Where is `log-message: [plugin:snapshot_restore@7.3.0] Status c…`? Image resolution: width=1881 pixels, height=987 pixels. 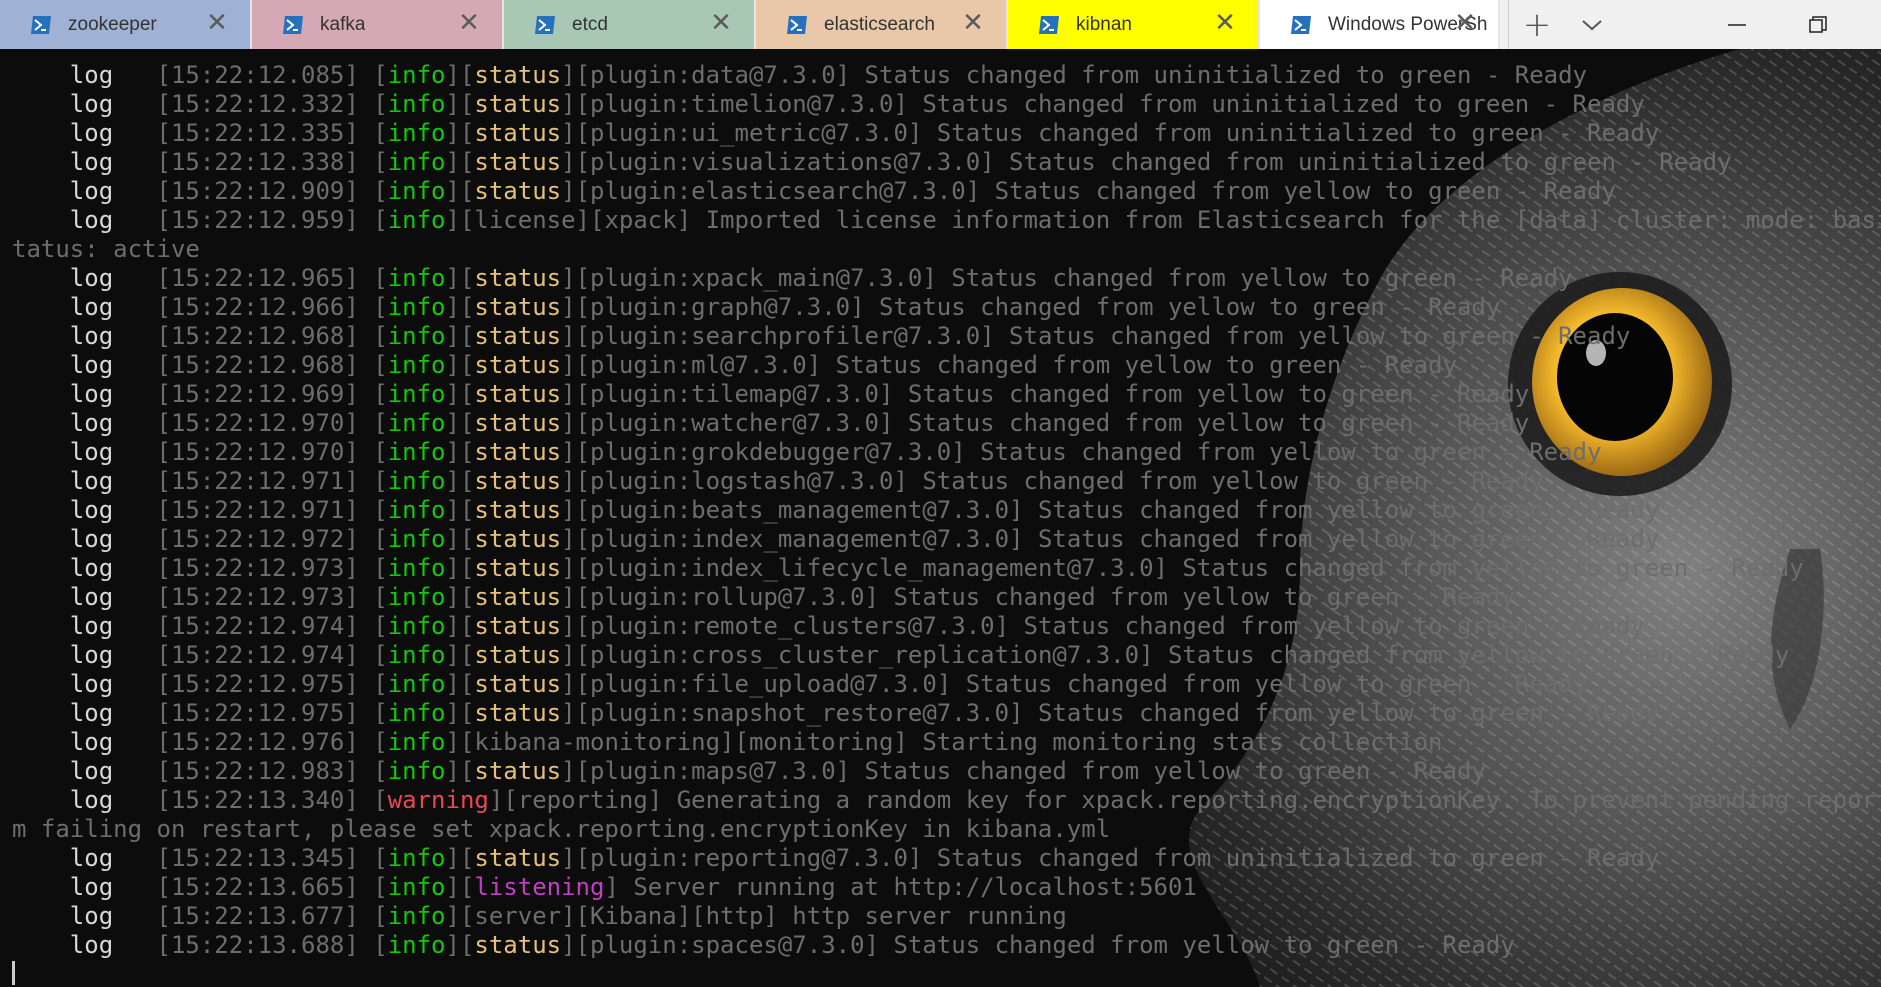 log-message: [plugin:snapshot_restore@7.3.0] Status c… is located at coordinates (1117, 713).